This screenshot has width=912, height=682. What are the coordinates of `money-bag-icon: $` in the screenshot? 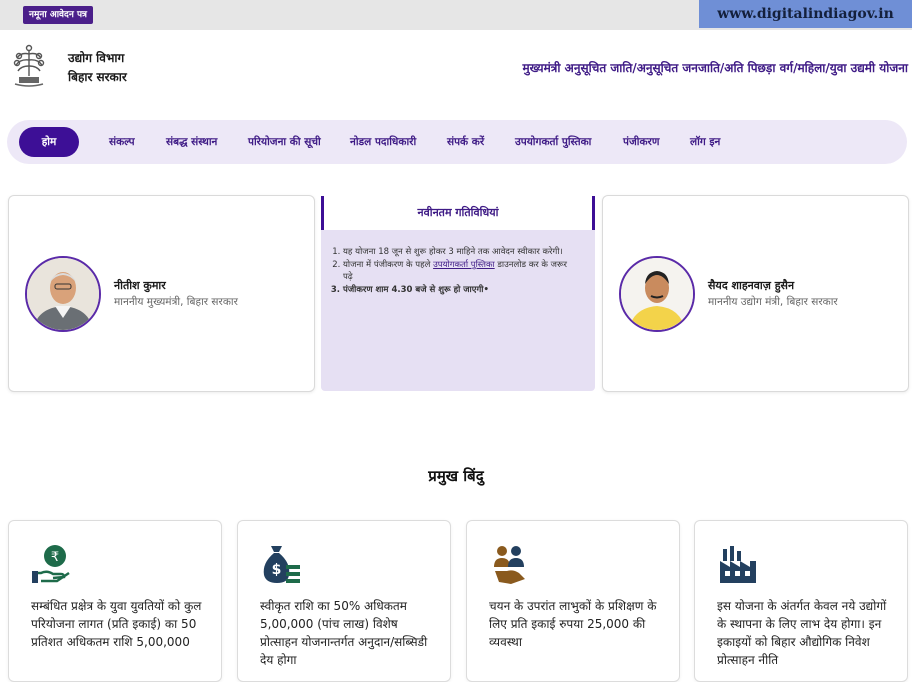 It's located at (281, 564).